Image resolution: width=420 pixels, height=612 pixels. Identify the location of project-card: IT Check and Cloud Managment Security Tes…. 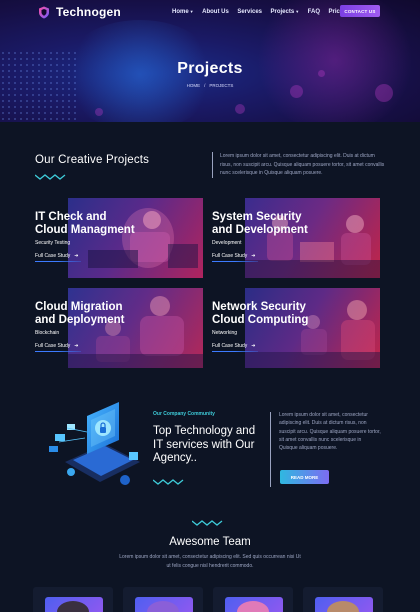
(119, 238).